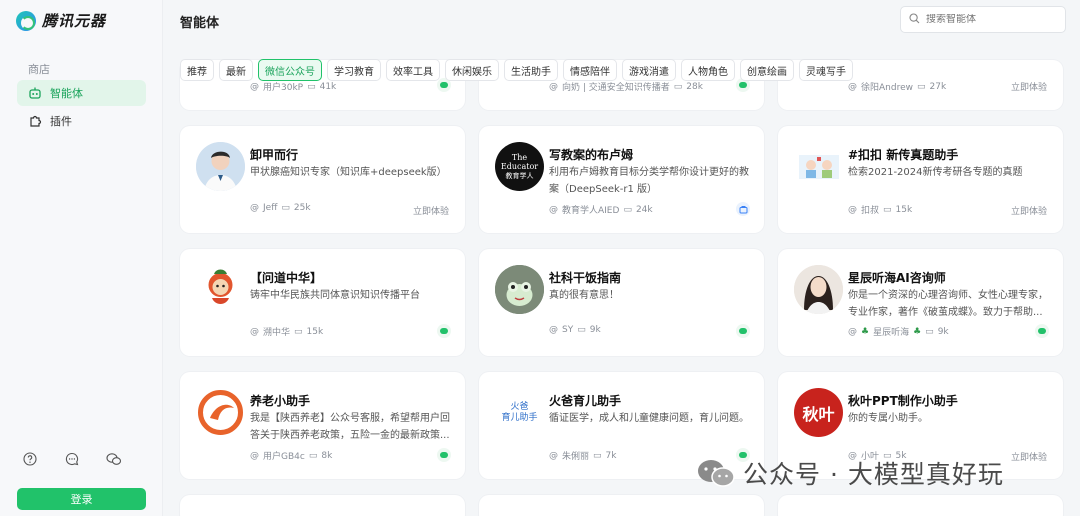 Image resolution: width=1080 pixels, height=516 pixels. I want to click on tab-drawing: 创意绘画, so click(767, 70).